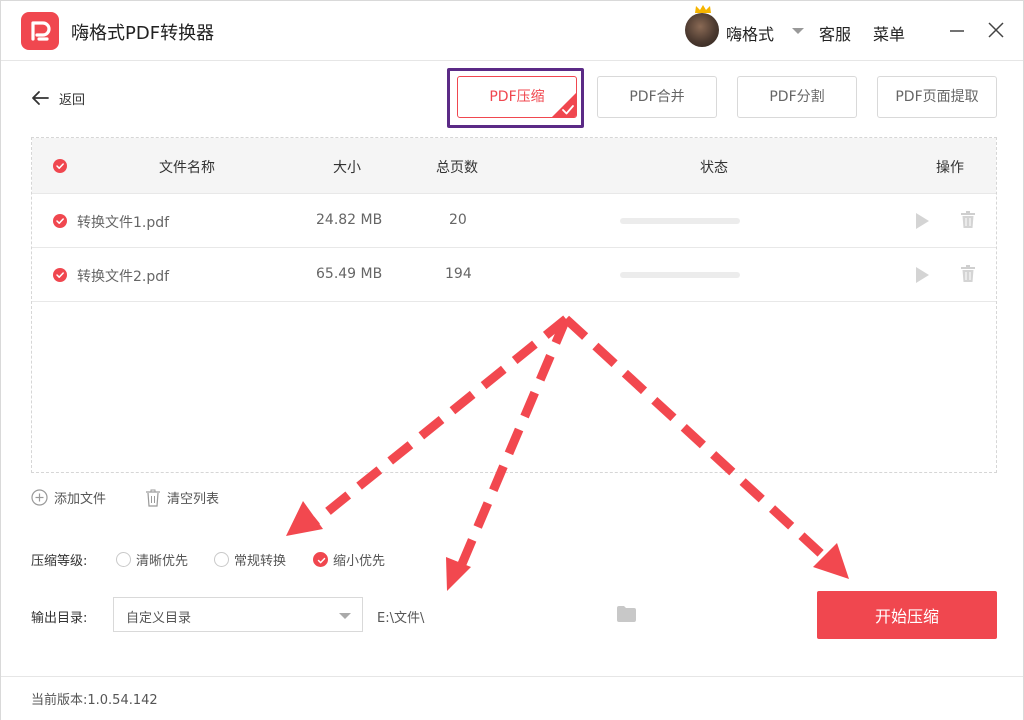  What do you see at coordinates (714, 168) in the screenshot?
I see `header-status: 状态` at bounding box center [714, 168].